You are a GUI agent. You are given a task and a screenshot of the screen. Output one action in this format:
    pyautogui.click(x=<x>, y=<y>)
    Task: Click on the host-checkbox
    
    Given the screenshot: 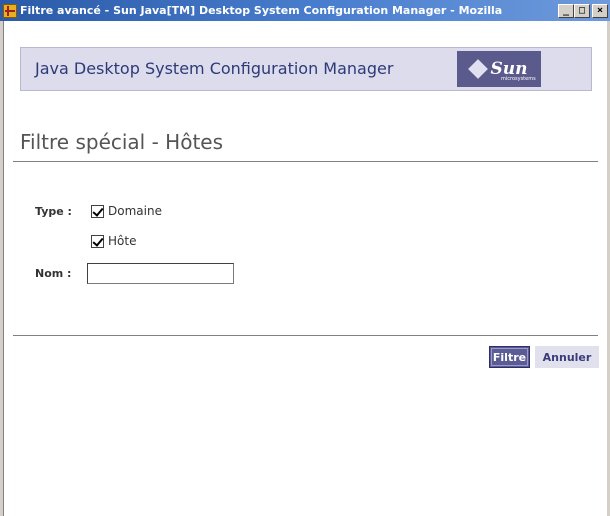 What is the action you would take?
    pyautogui.click(x=97, y=241)
    